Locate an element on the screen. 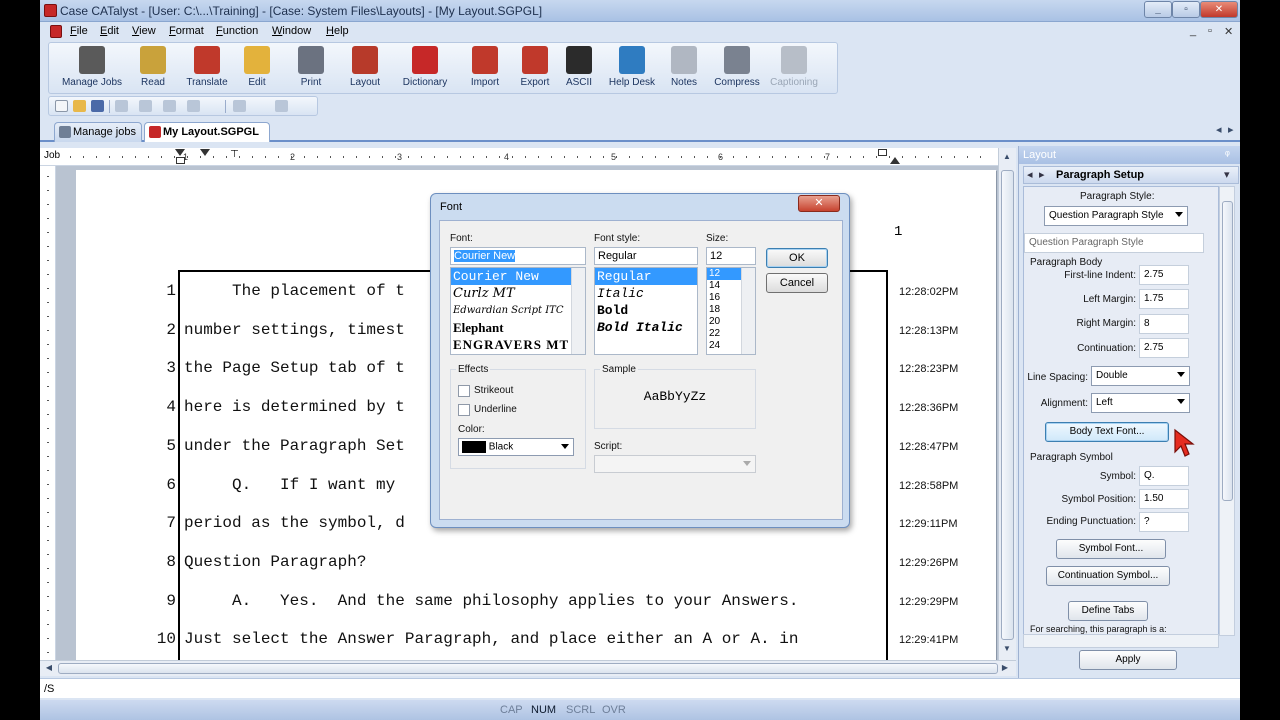  font-option: Courier New is located at coordinates (518, 276).